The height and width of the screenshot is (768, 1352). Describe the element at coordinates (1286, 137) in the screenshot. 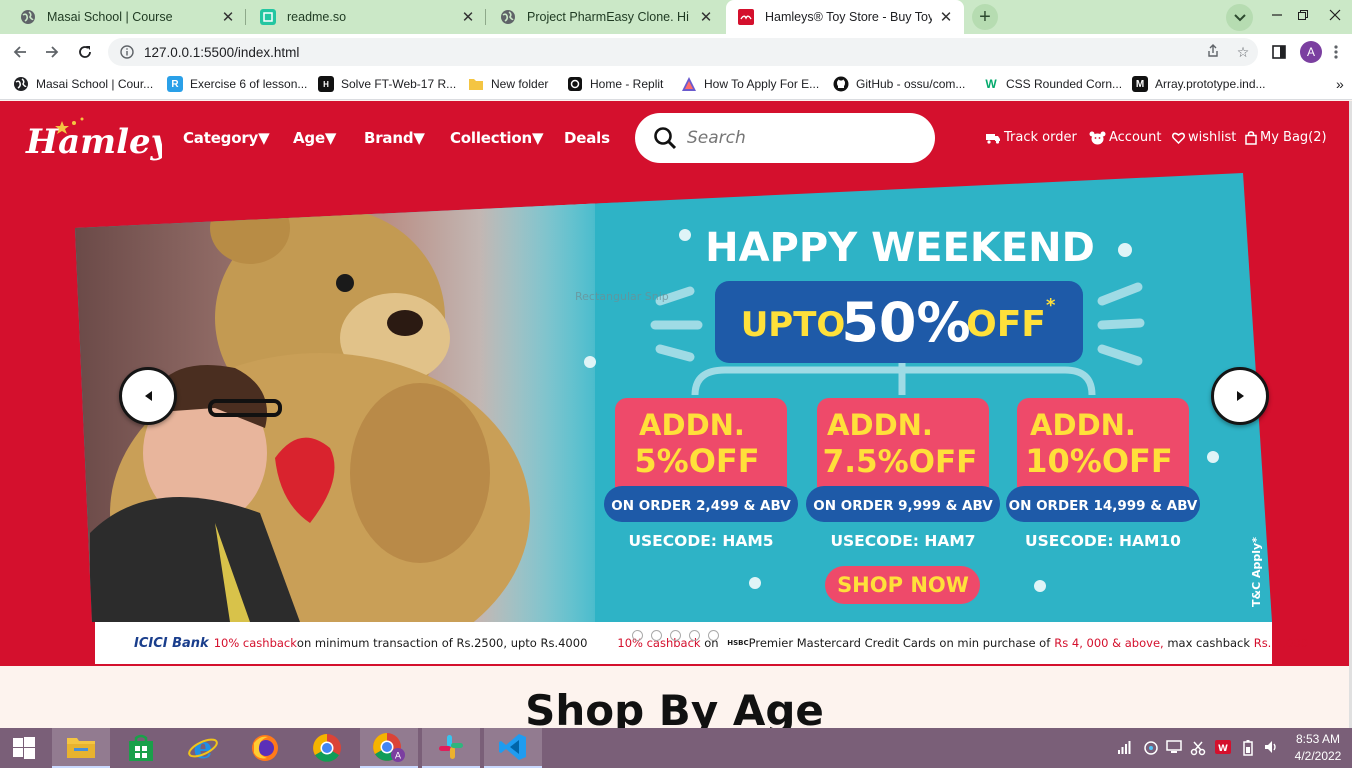

I see `my-bag-link: My Bag(2)` at that location.